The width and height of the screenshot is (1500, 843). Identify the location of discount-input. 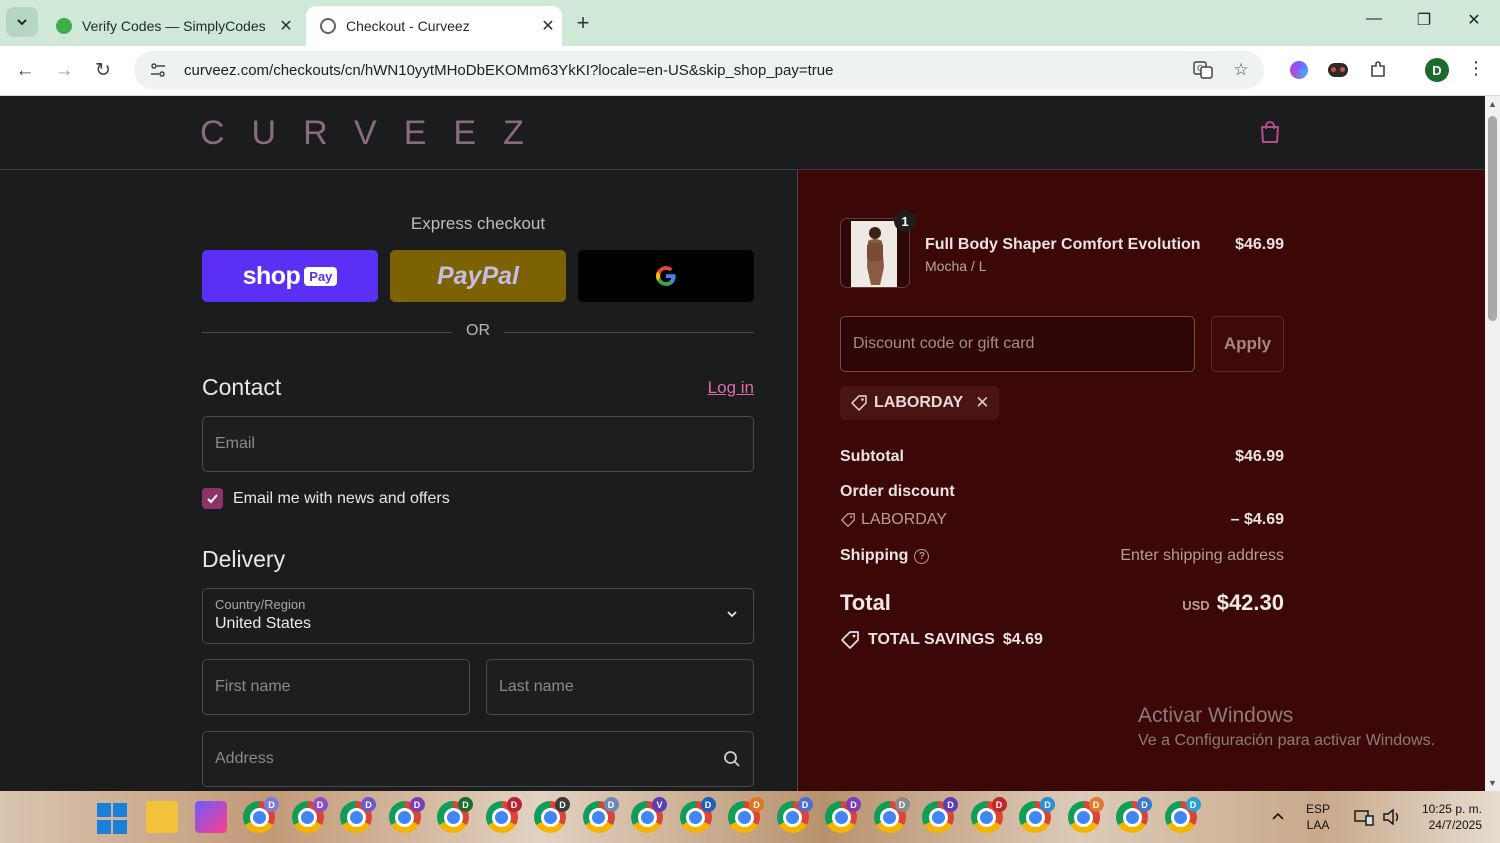
(1017, 344).